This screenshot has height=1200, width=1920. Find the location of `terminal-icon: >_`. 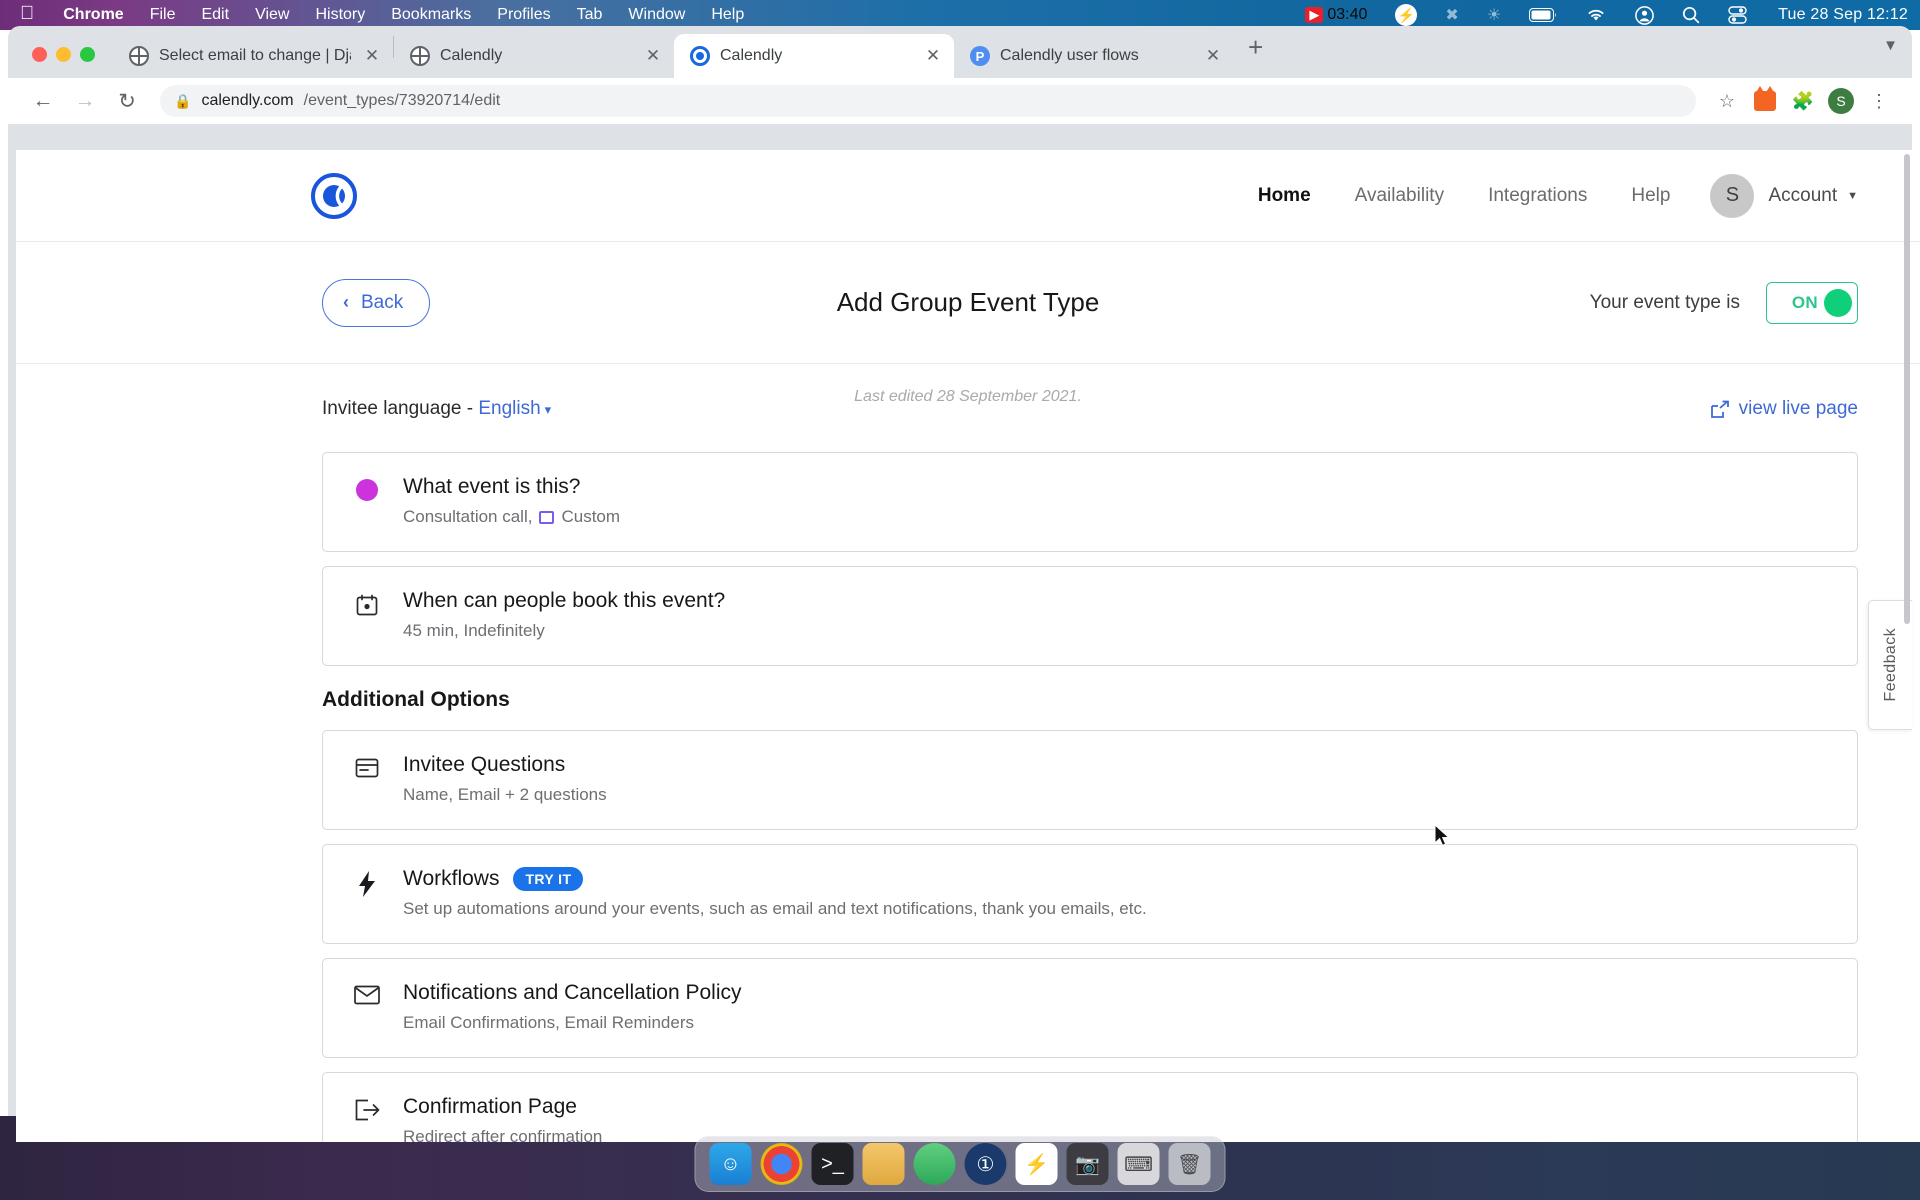

terminal-icon: >_ is located at coordinates (832, 1164).